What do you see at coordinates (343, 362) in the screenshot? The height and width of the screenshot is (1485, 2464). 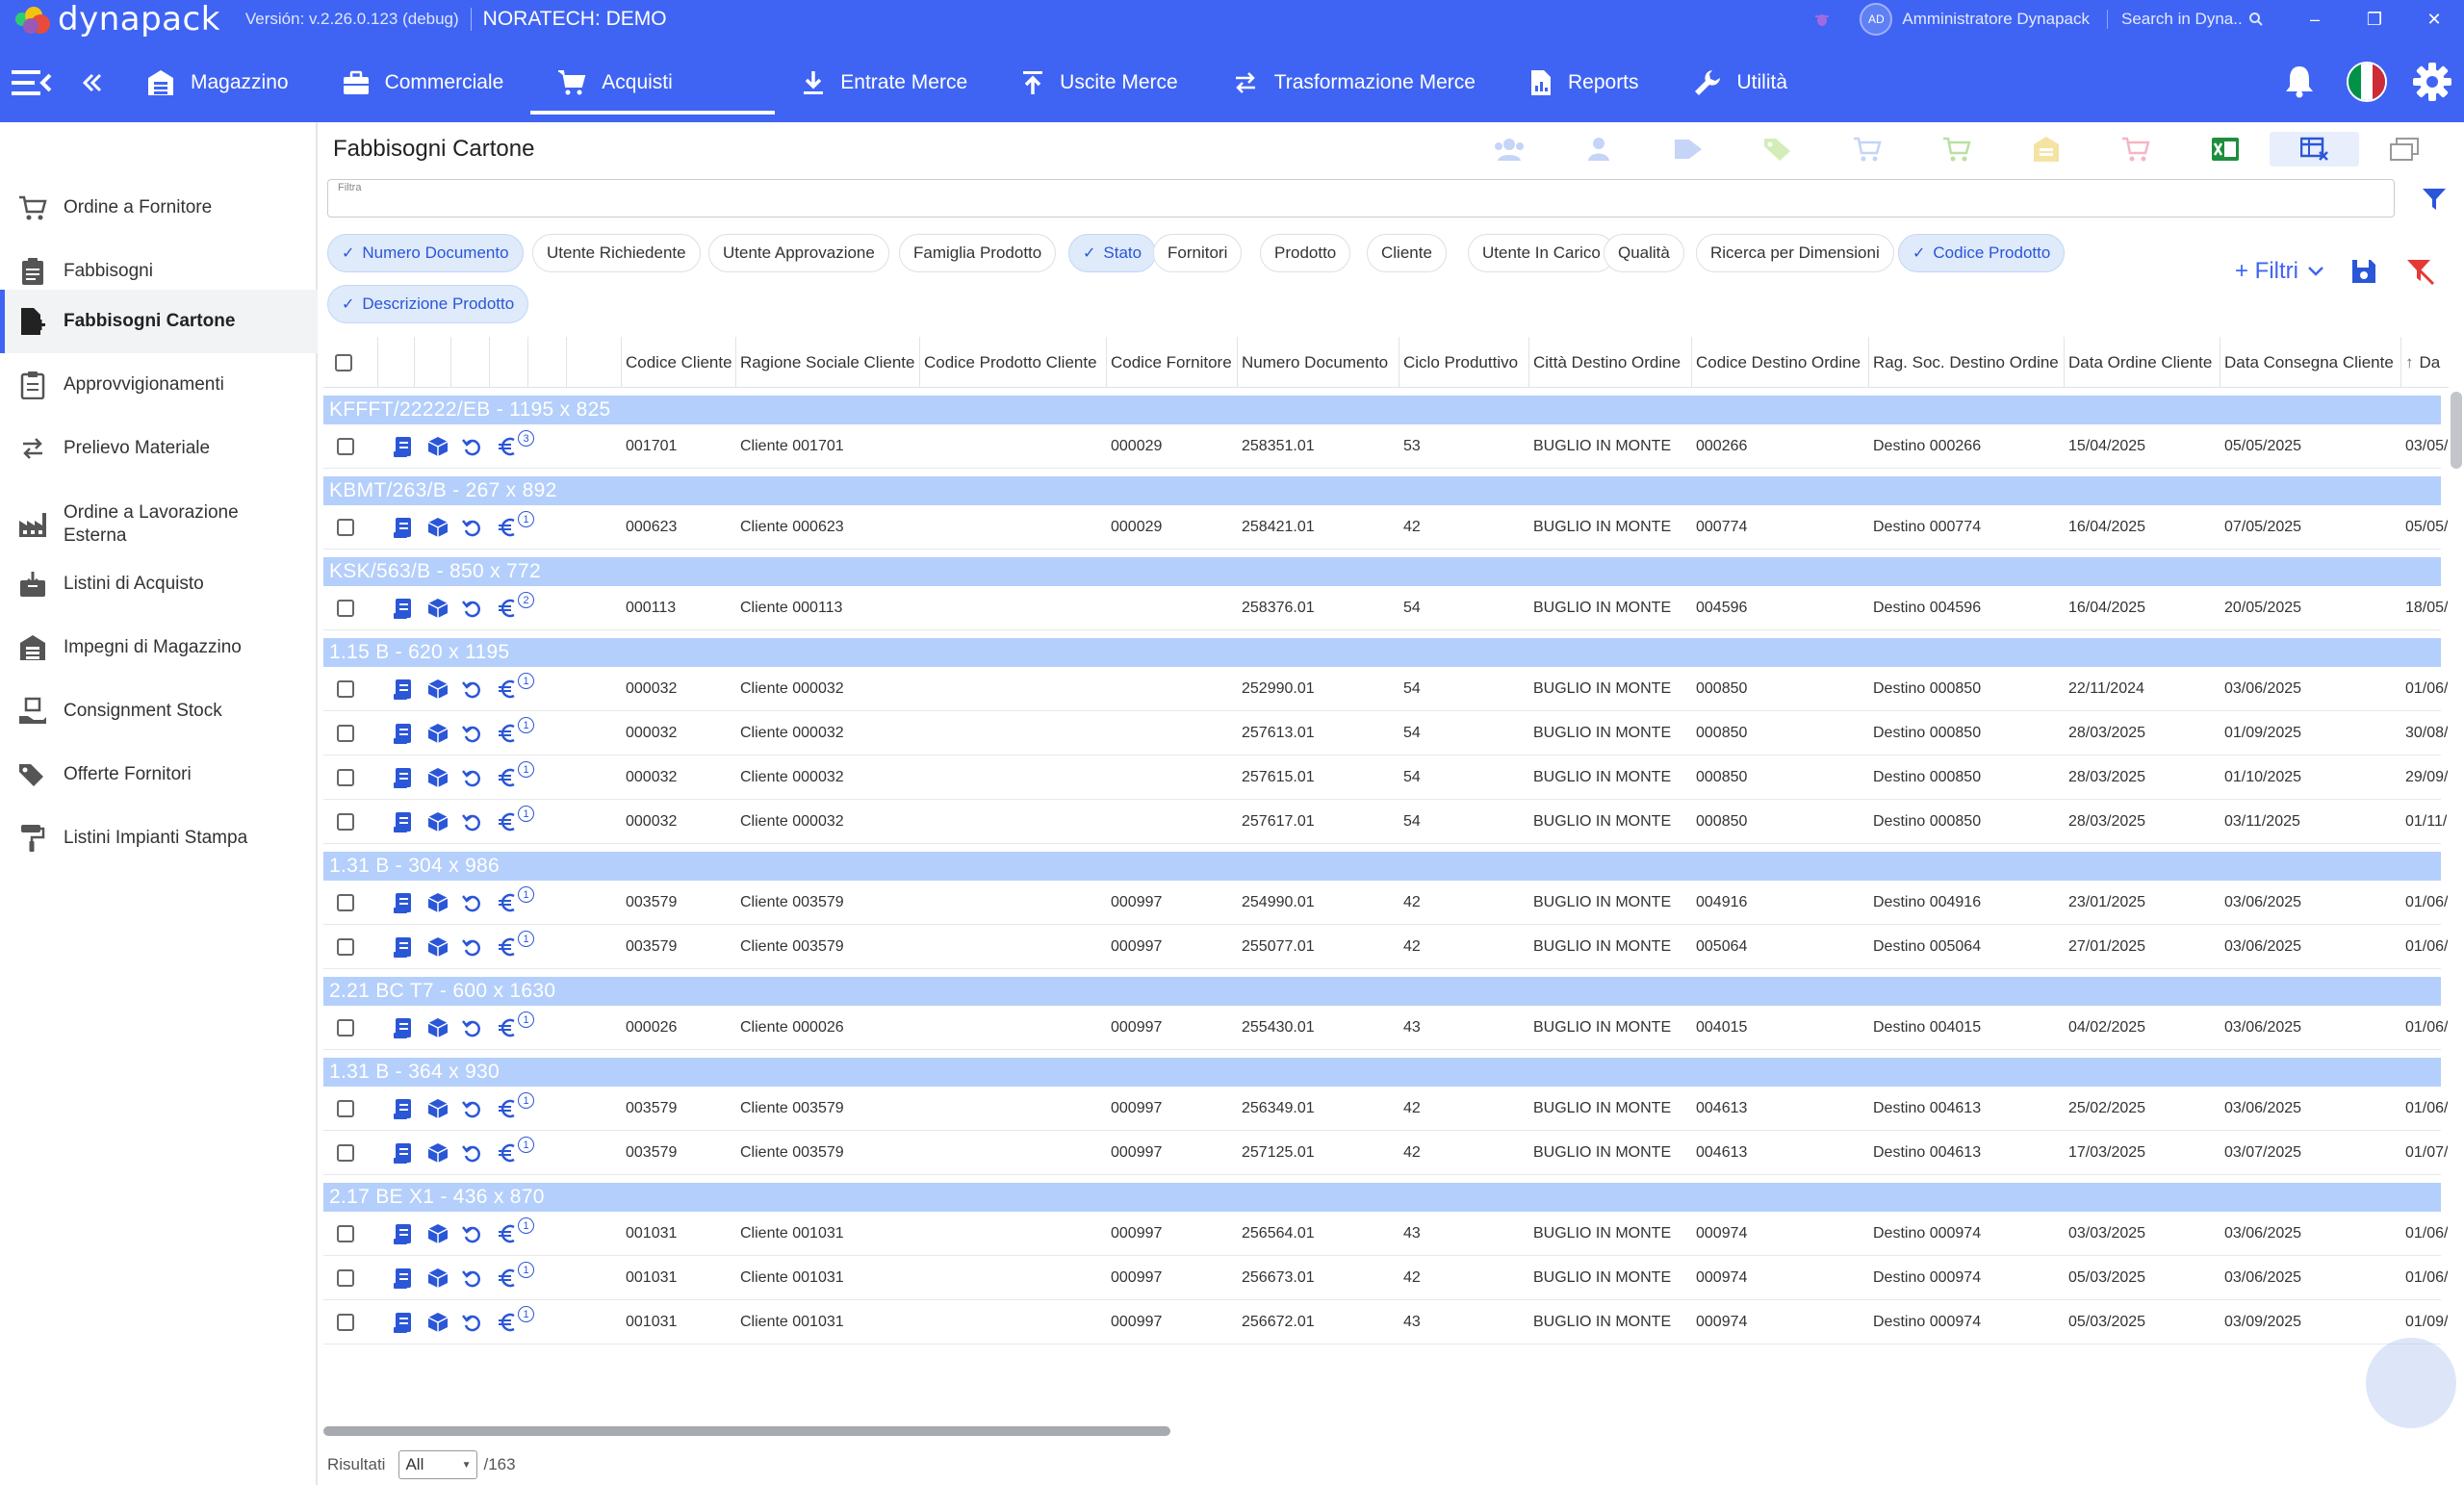 I see `select-all-checkbox` at bounding box center [343, 362].